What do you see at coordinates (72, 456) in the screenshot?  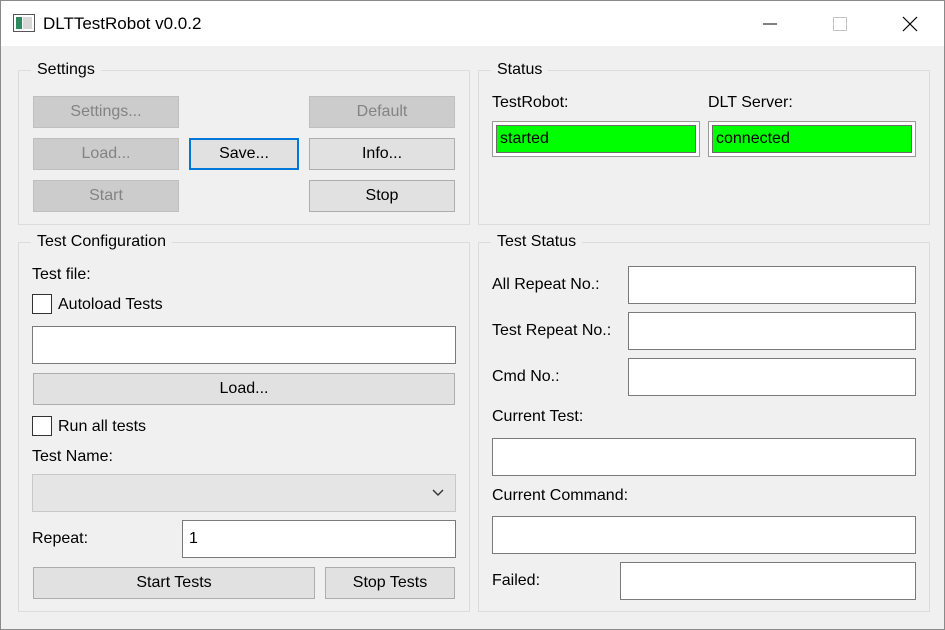 I see `test-name-label: Test Name:` at bounding box center [72, 456].